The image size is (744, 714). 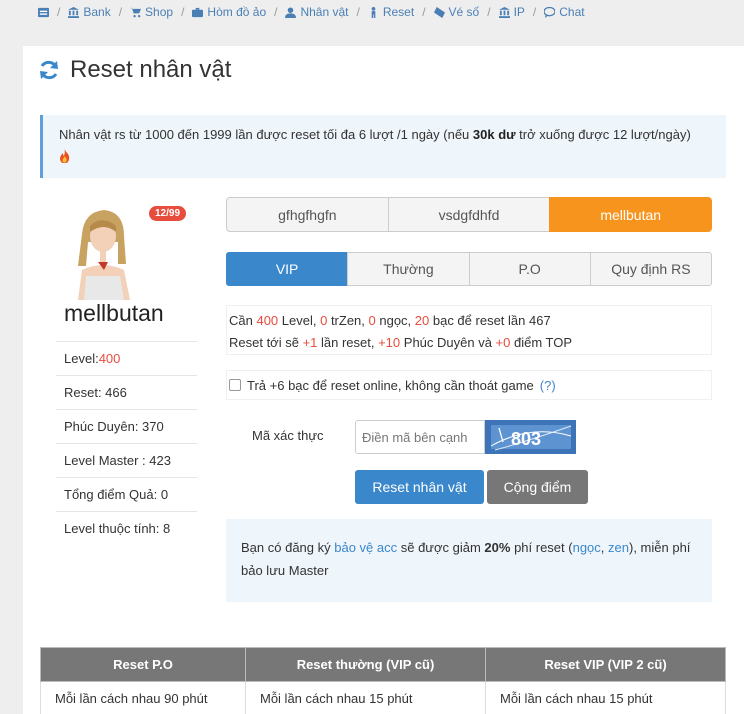 I want to click on char-tab-2: vsdgfdhfd, so click(x=469, y=214).